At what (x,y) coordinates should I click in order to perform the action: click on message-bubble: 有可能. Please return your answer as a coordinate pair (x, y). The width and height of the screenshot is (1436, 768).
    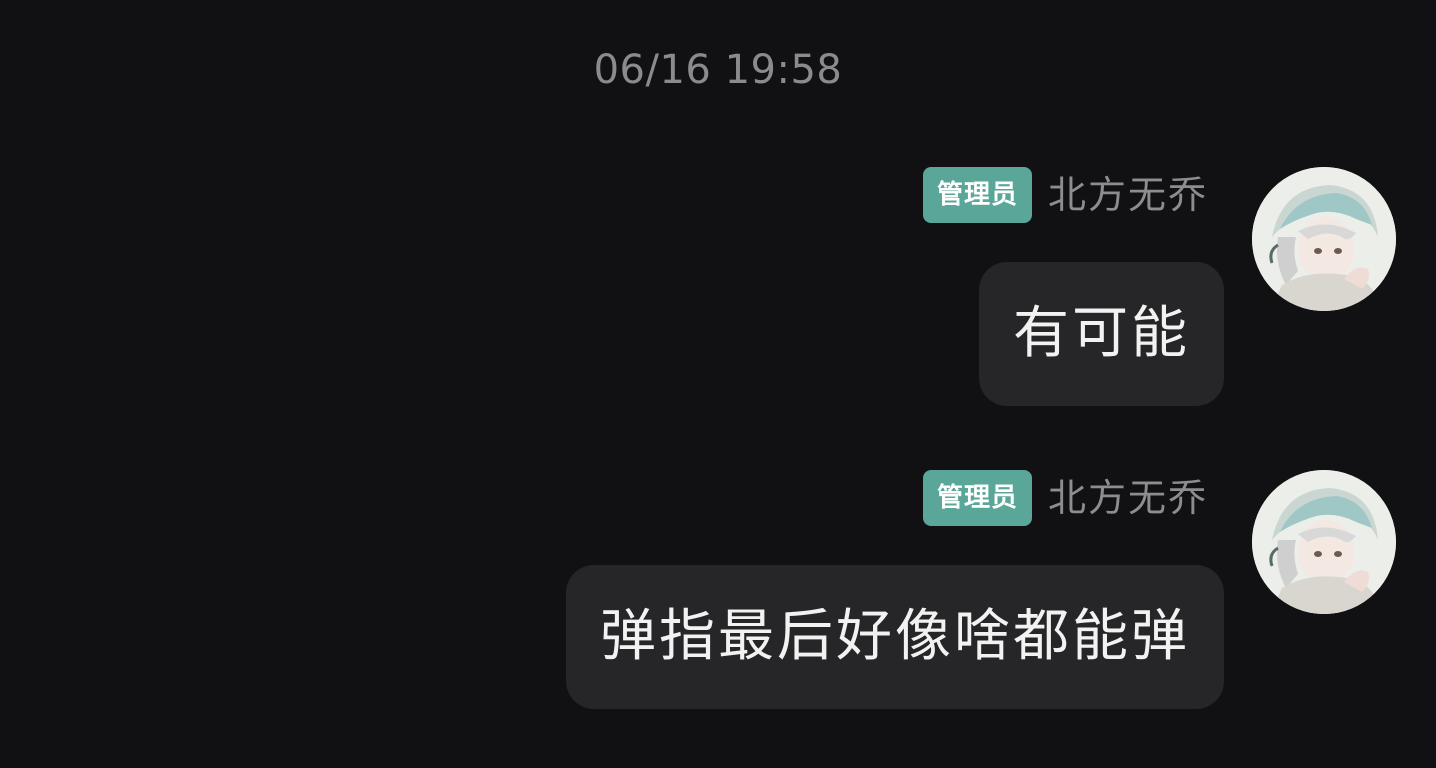
    Looking at the image, I should click on (1101, 334).